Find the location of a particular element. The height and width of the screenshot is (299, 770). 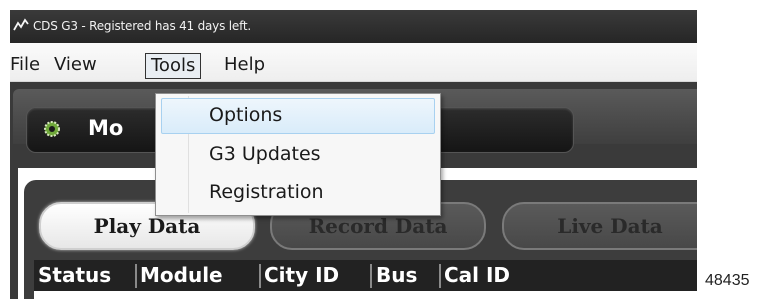

table-header: Status Module City ID Bus Cal ID is located at coordinates (365, 275).